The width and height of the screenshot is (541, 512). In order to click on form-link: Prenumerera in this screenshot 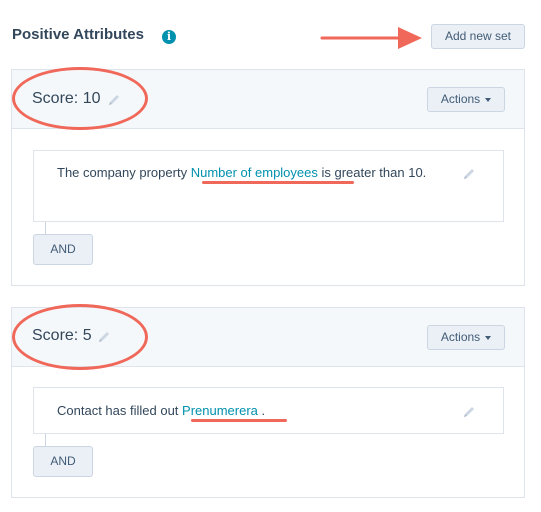, I will do `click(220, 410)`.